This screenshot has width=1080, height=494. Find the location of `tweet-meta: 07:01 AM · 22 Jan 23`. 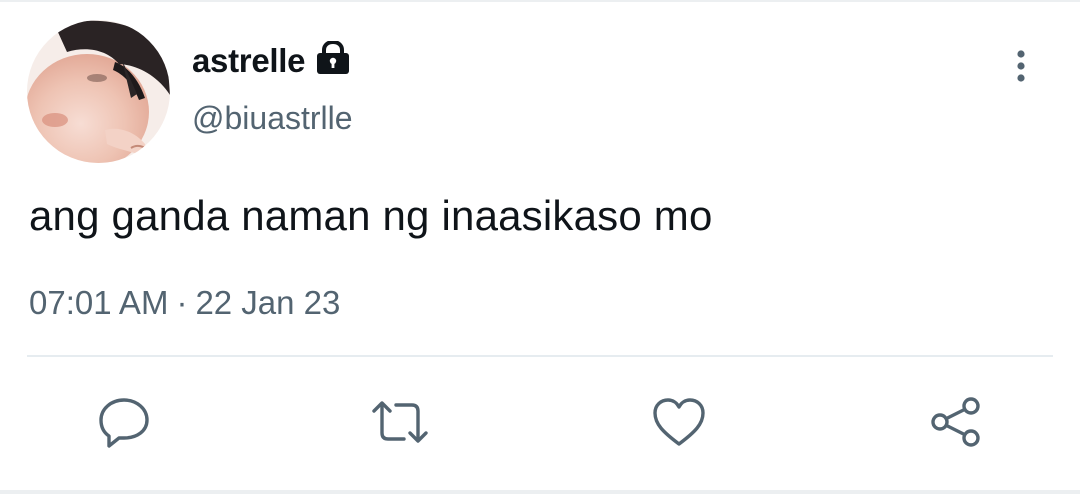

tweet-meta: 07:01 AM · 22 Jan 23 is located at coordinates (184, 303).